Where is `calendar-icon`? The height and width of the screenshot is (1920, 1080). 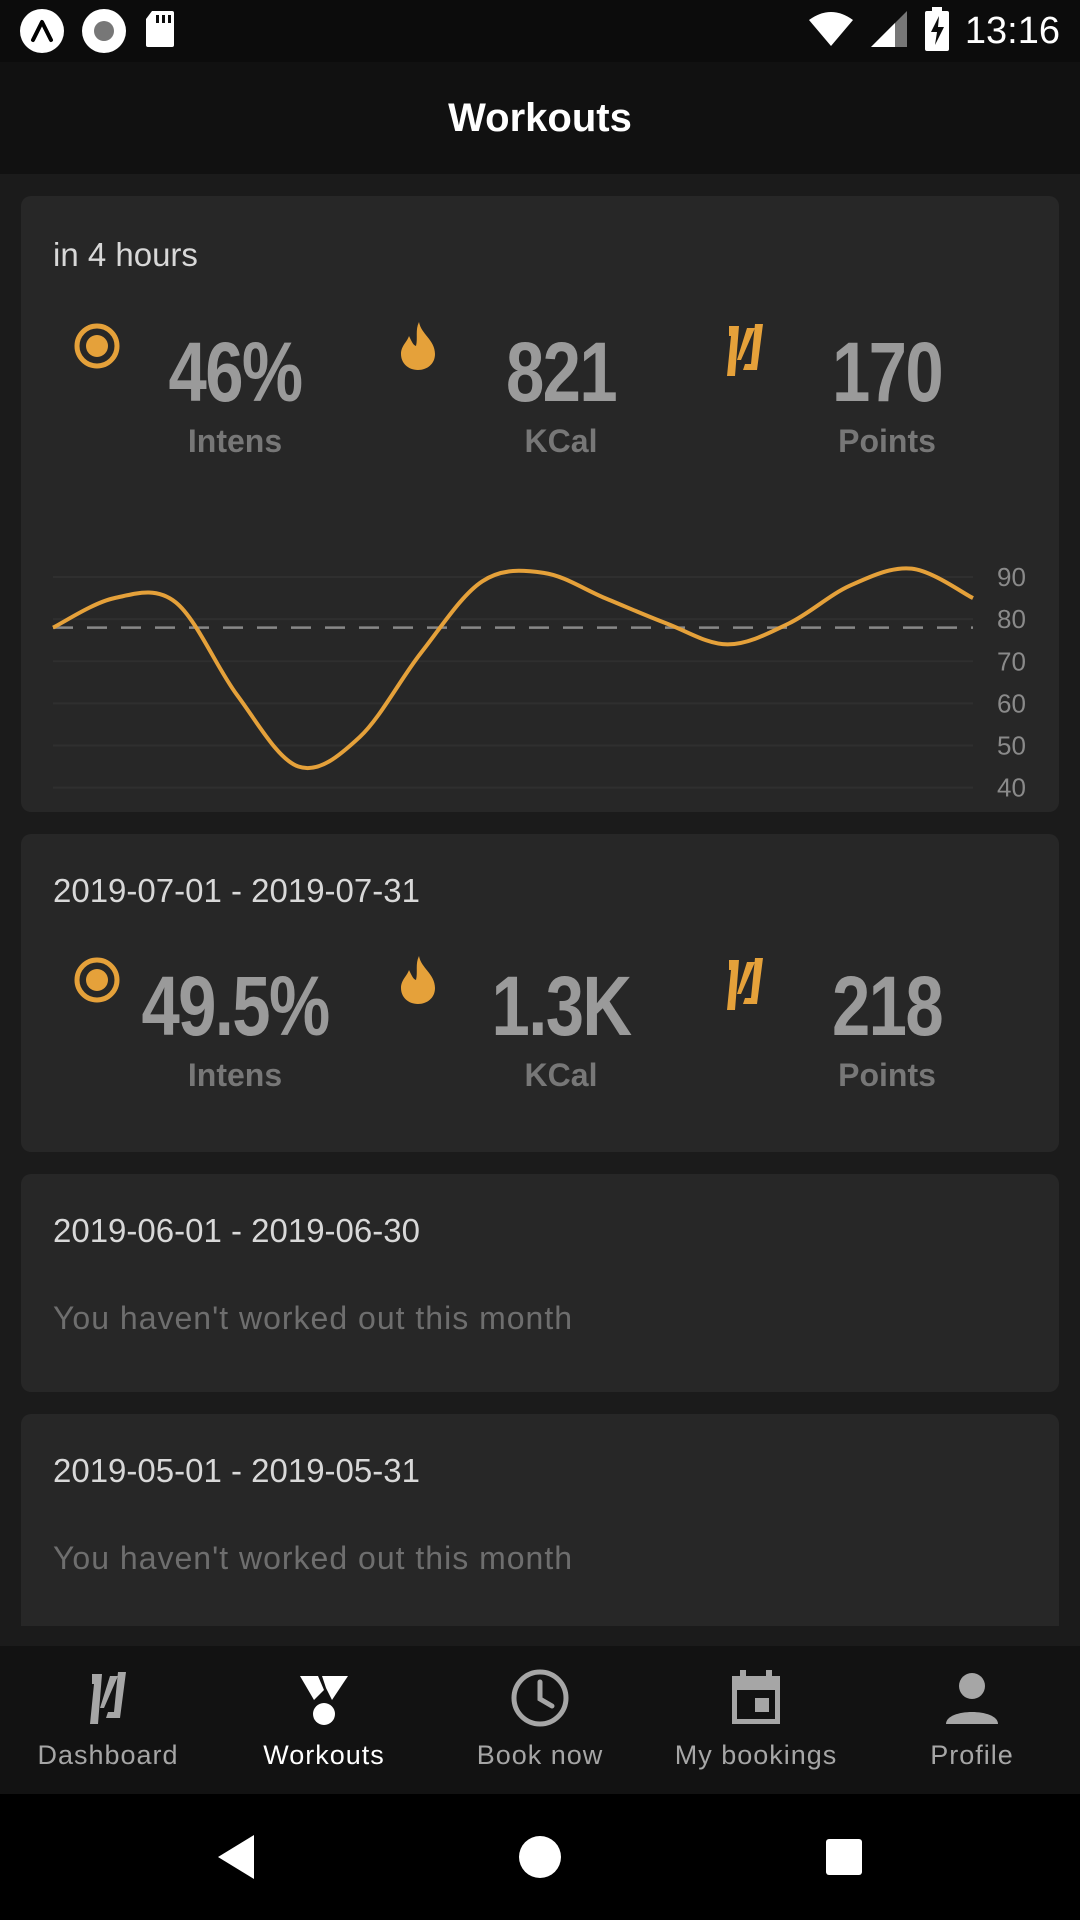 calendar-icon is located at coordinates (756, 1697).